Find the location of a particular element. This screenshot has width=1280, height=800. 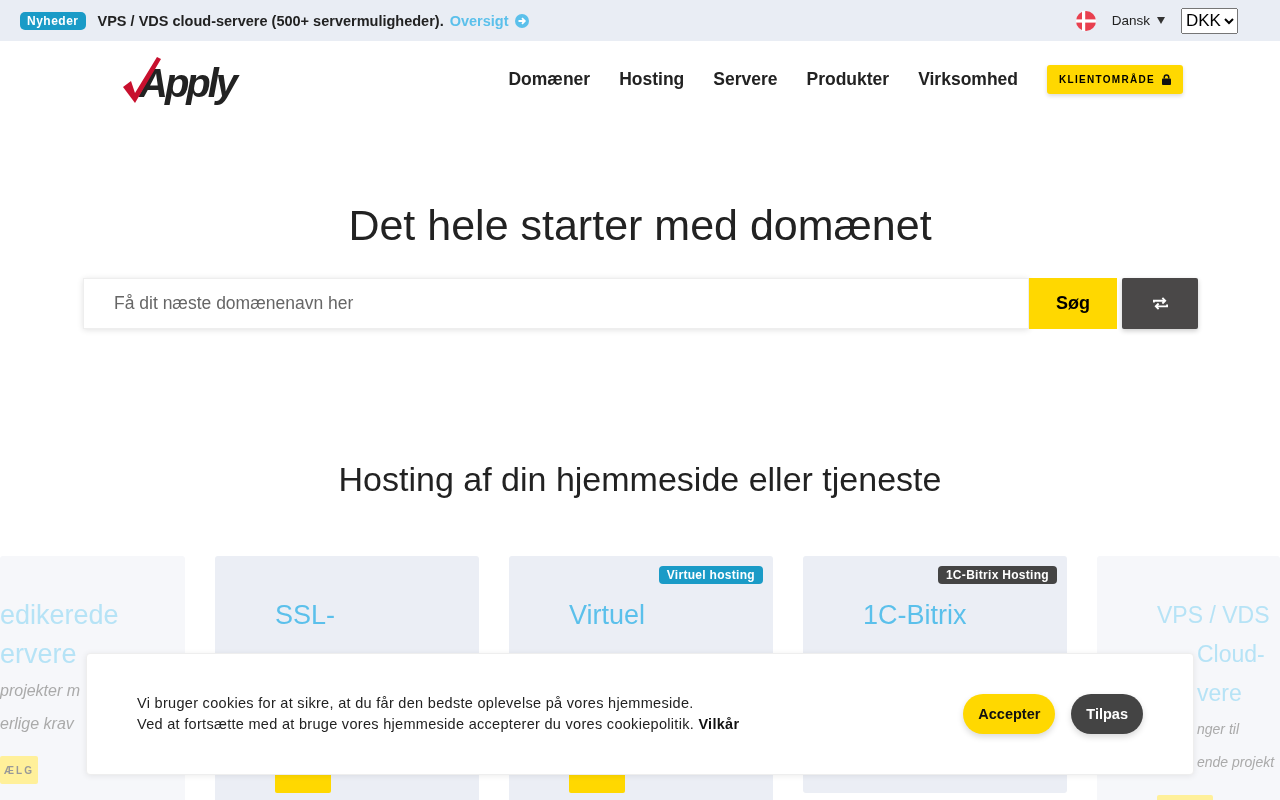

currency-select: DKK is located at coordinates (1209, 20).